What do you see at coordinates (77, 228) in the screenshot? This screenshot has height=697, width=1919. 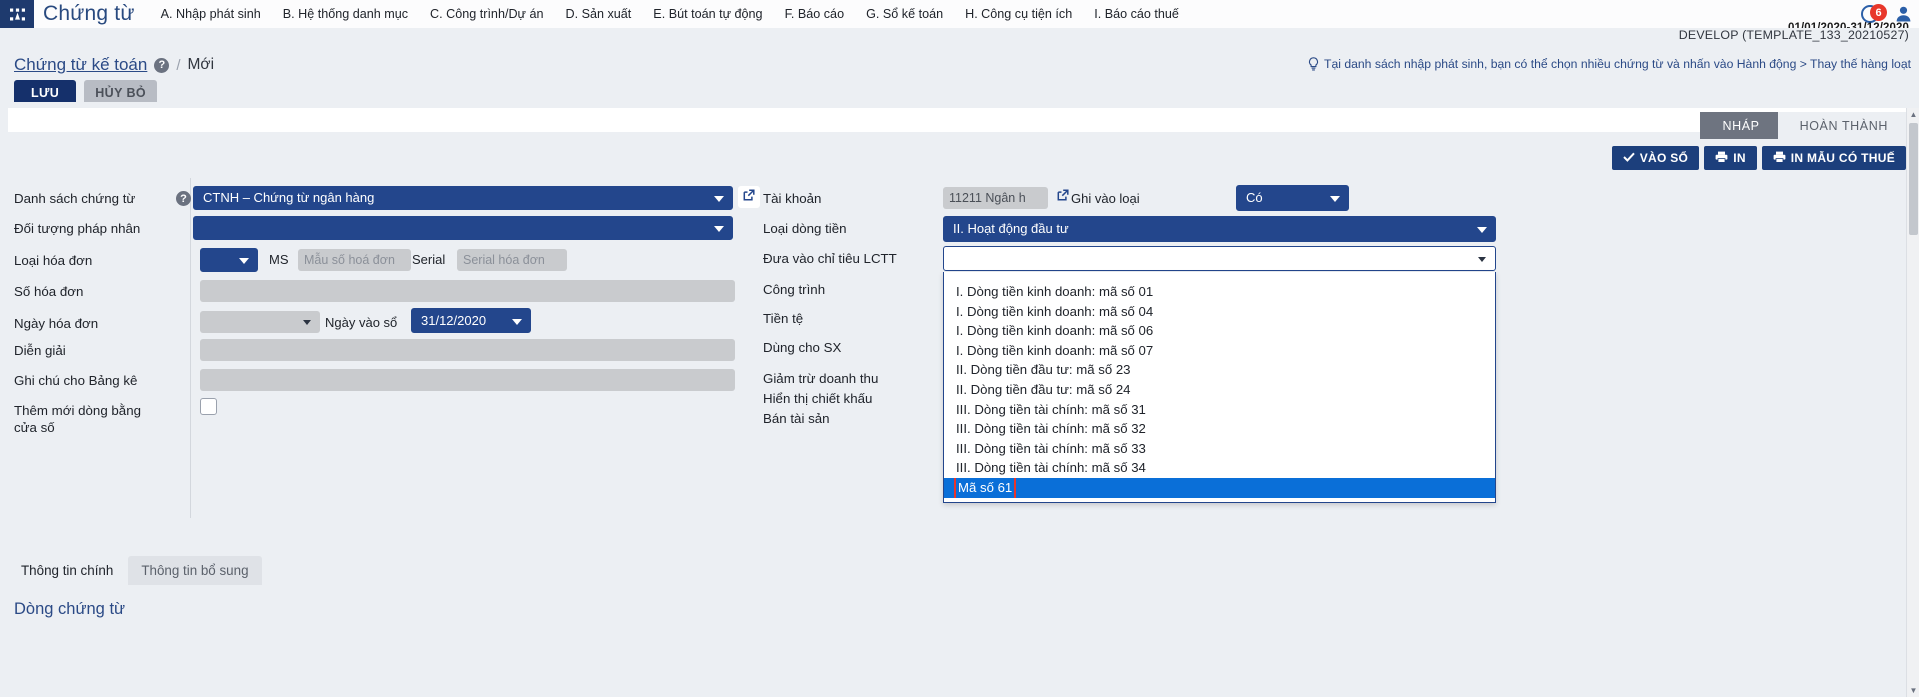 I see `label-doi-tuong-phap-nhan: Đối tượng pháp nhân` at bounding box center [77, 228].